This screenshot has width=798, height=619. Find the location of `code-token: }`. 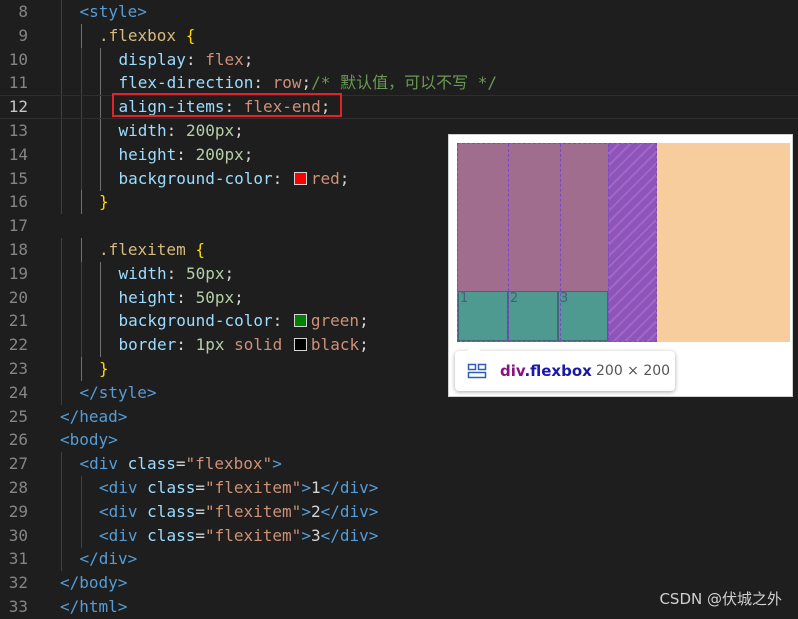

code-token: } is located at coordinates (104, 368).